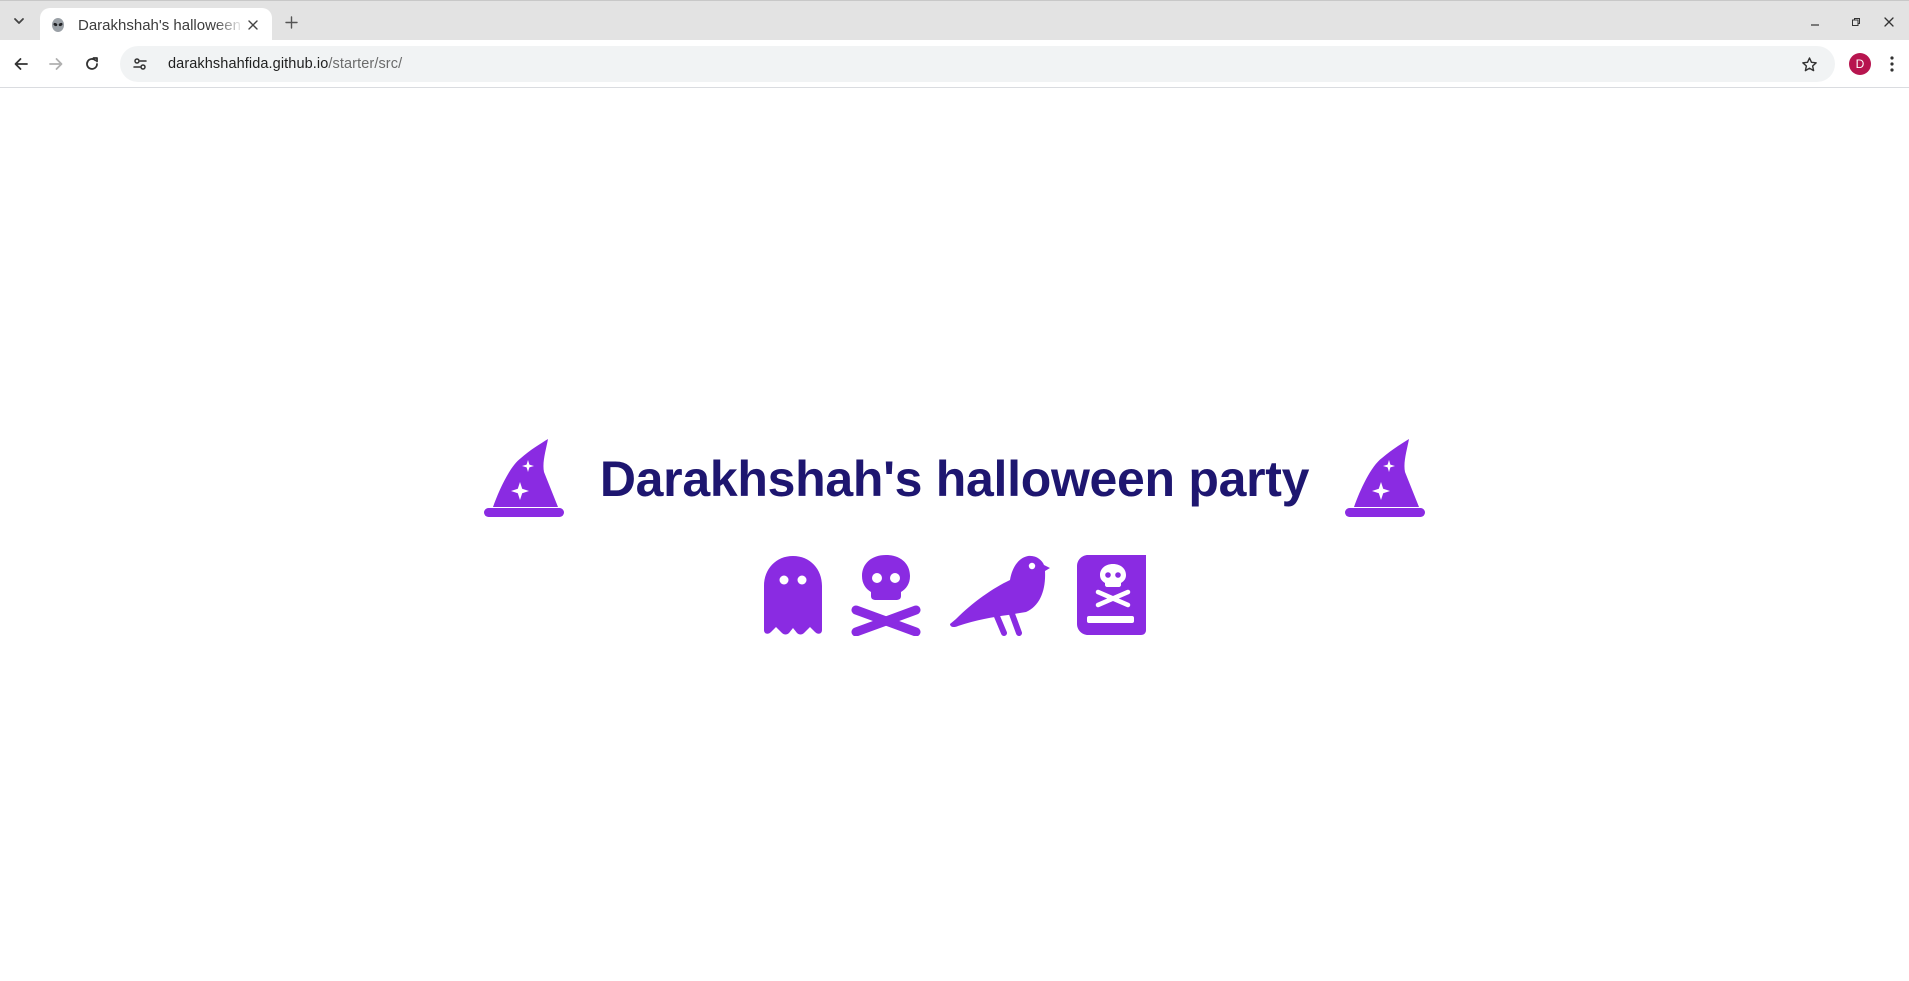  I want to click on tab-active: Darakhshah's halloween party, so click(156, 25).